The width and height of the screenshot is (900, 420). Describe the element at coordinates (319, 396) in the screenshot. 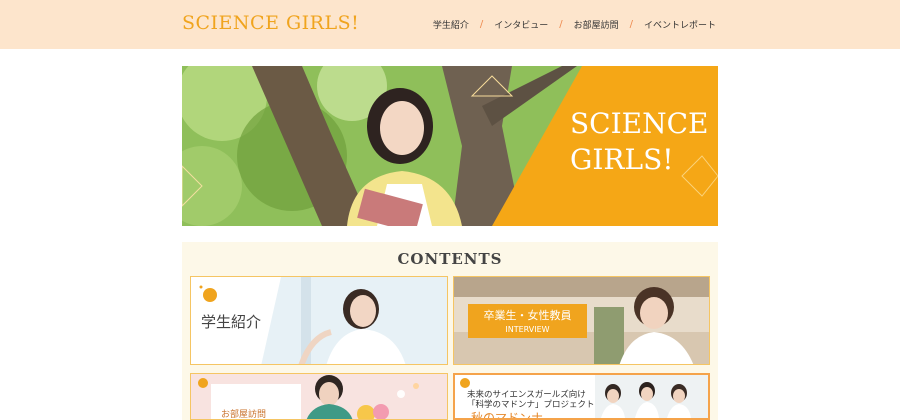

I see `card-room-visit: お部屋訪問` at that location.